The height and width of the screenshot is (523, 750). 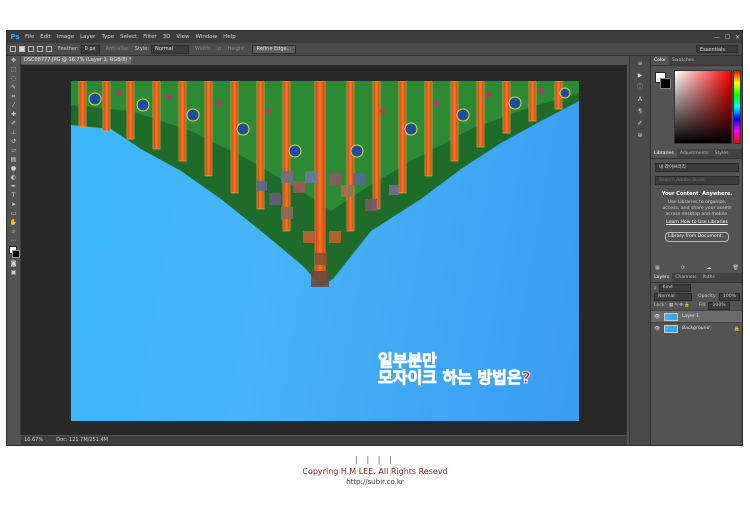 I want to click on path-select-tool-icon: ➤, so click(x=13, y=204).